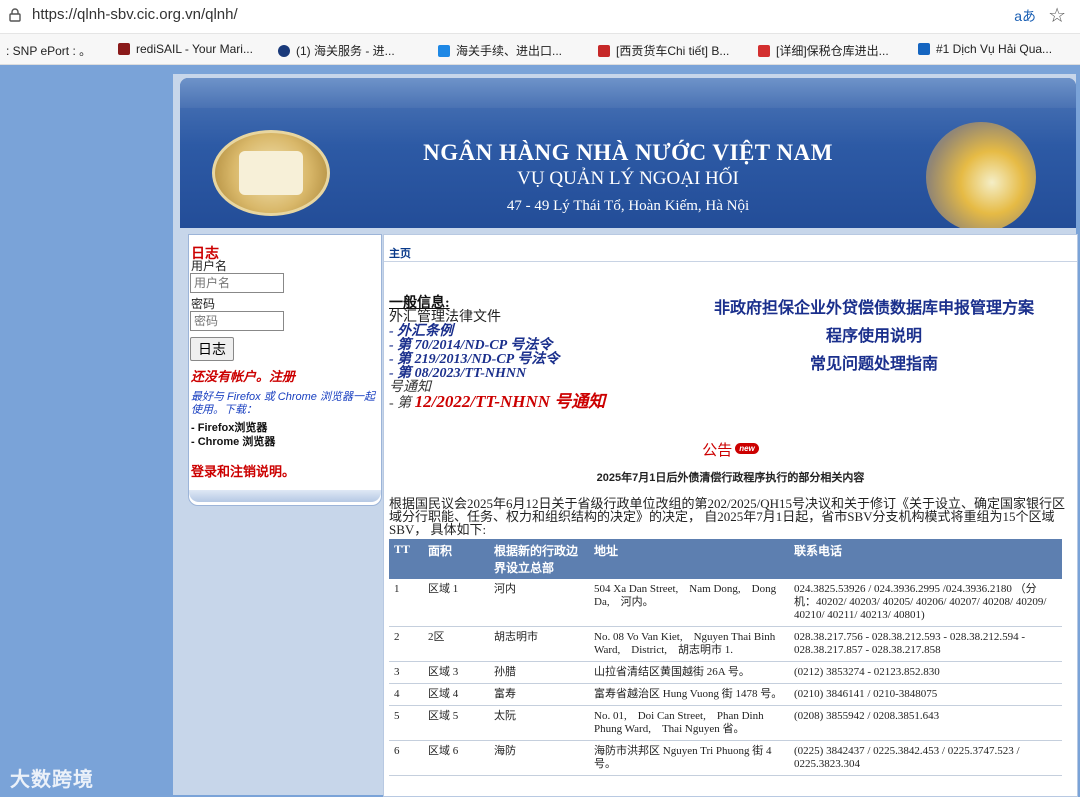 This screenshot has height=797, width=1080. What do you see at coordinates (1025, 16) in the screenshot?
I see `read-aloud-icon: aあ` at bounding box center [1025, 16].